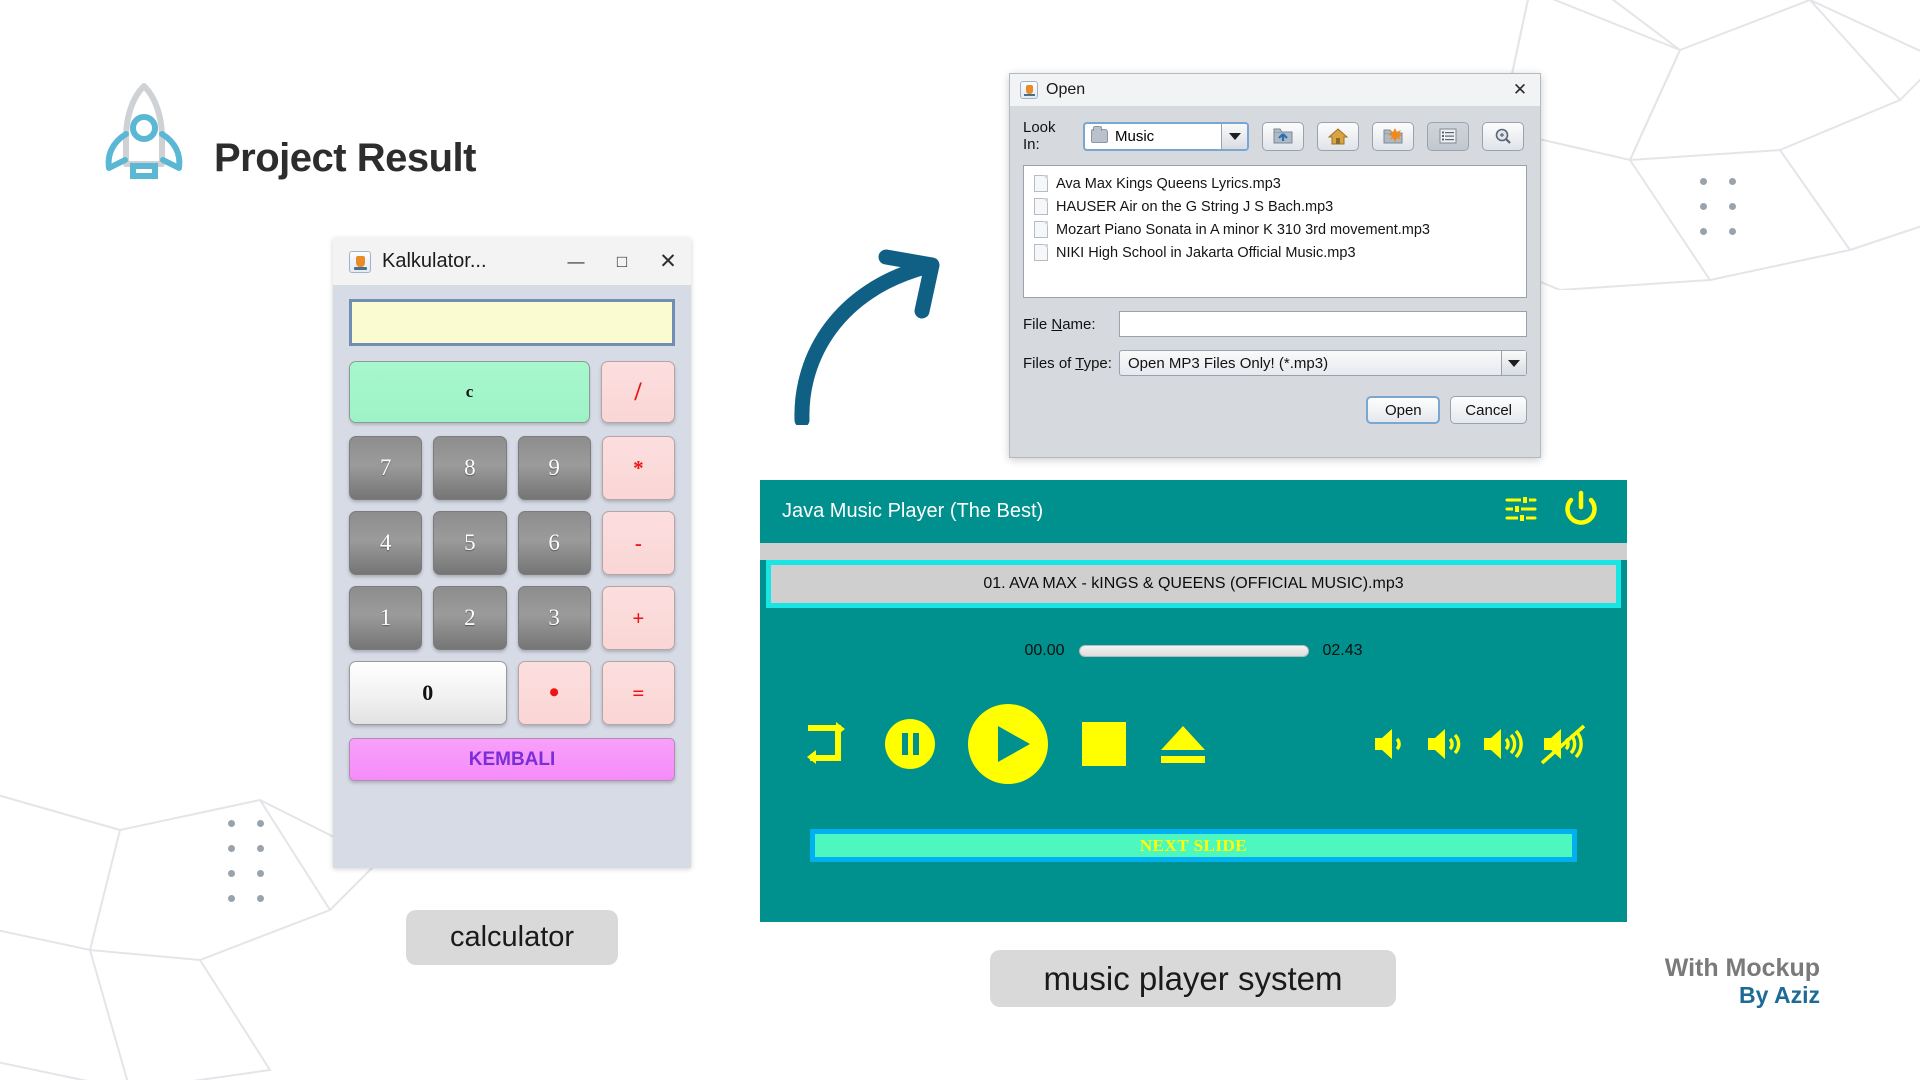  I want to click on stop-icon, so click(1104, 746).